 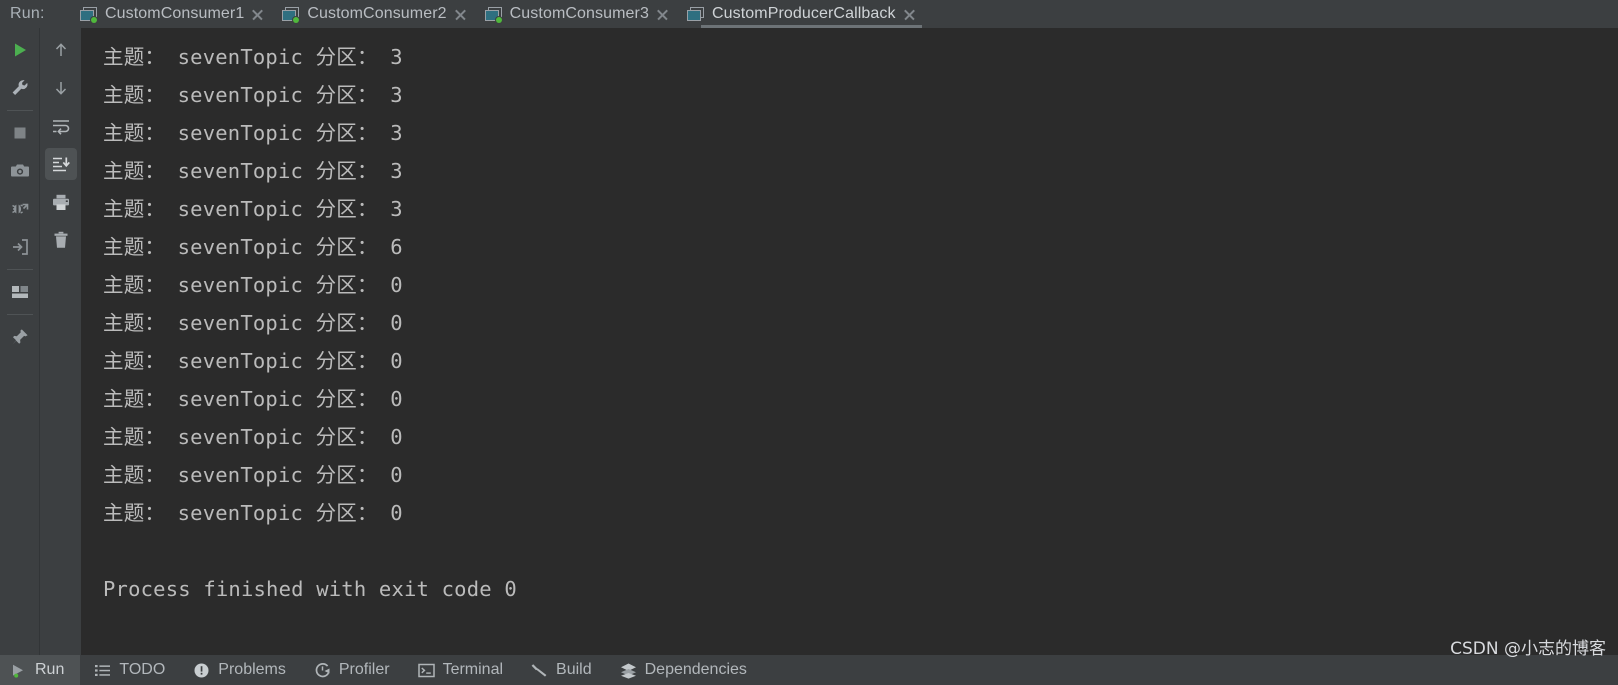 I want to click on status-item-terminal: Terminal, so click(x=460, y=670).